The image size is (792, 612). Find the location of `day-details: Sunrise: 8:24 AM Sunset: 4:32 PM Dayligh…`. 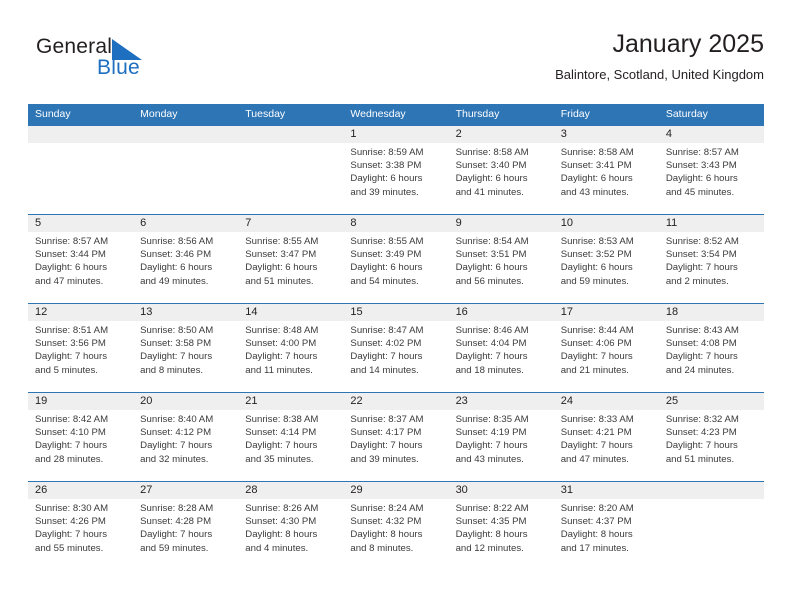

day-details: Sunrise: 8:24 AM Sunset: 4:32 PM Dayligh… is located at coordinates (395, 527).